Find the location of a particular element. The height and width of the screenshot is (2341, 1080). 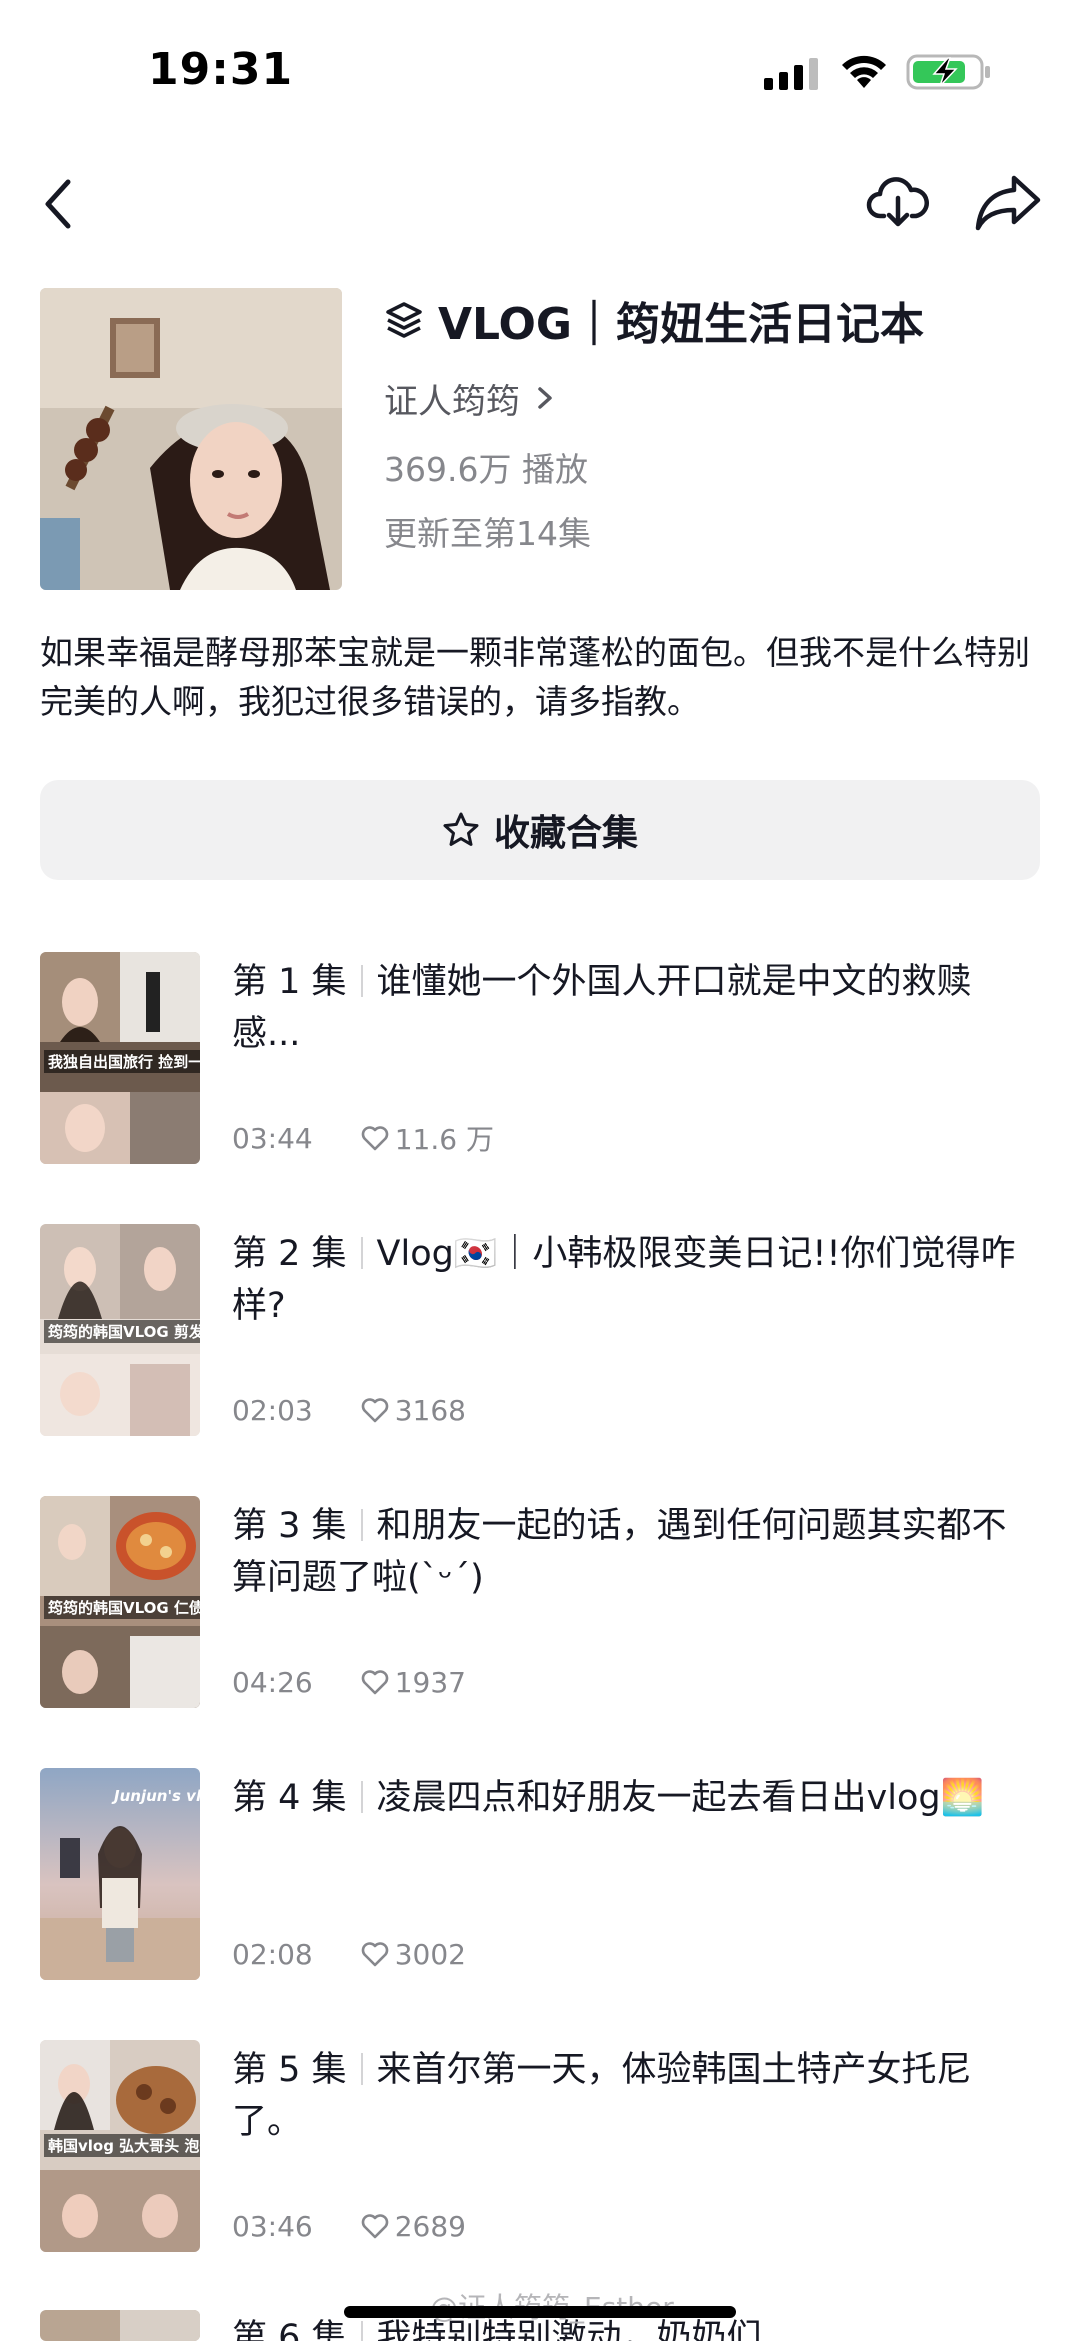

cloud-download-icon is located at coordinates (898, 202).